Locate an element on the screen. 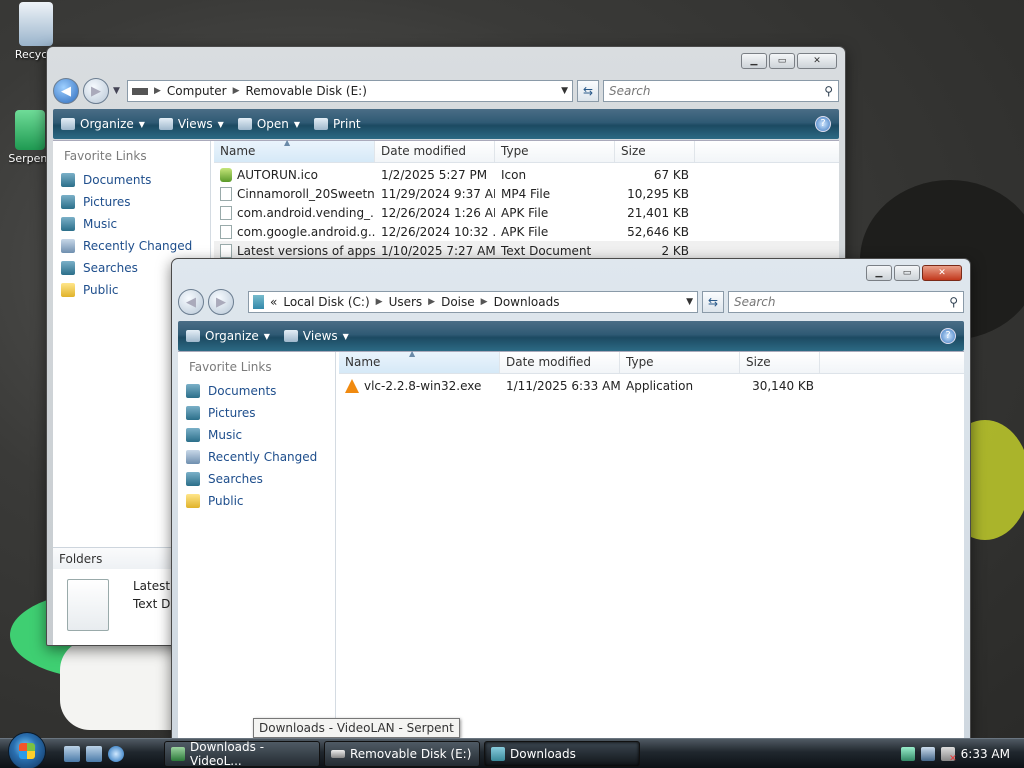 The image size is (1024, 768). searches-icon is located at coordinates (193, 479).